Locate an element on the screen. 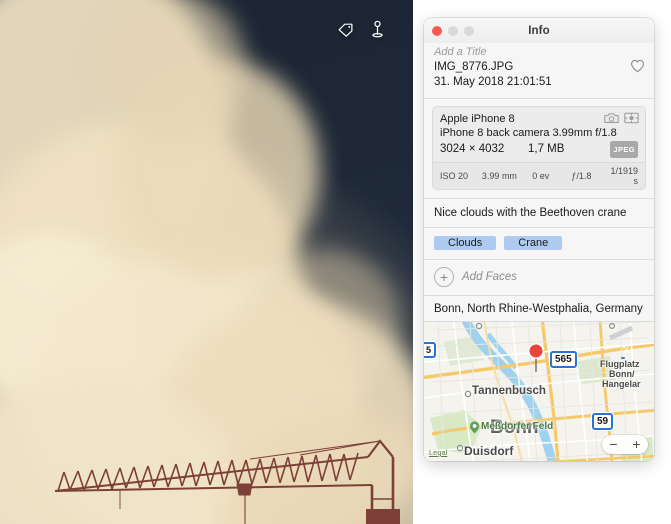  shutter-speed-value: 1/1919 s is located at coordinates (624, 176).